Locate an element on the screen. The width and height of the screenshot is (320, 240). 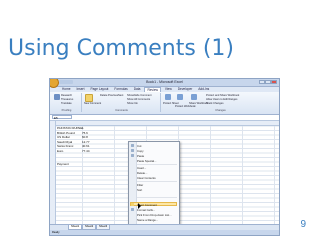
copy-icon is located at coordinates (132, 150).